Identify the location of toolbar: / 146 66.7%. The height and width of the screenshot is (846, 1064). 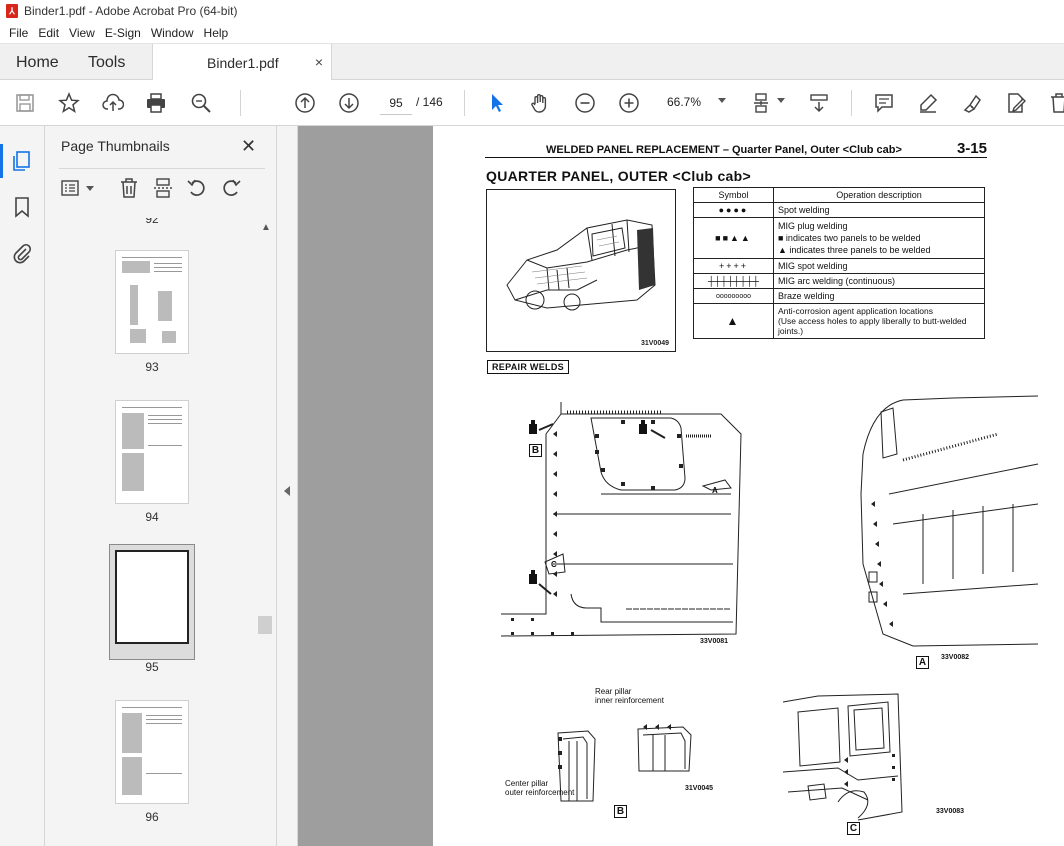
(532, 103).